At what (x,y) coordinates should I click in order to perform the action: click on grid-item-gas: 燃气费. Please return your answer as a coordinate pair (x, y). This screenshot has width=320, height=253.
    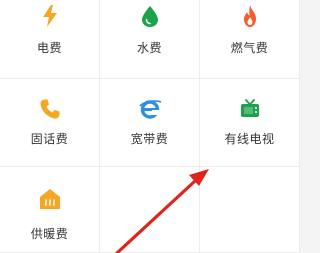
    Looking at the image, I should click on (250, 39).